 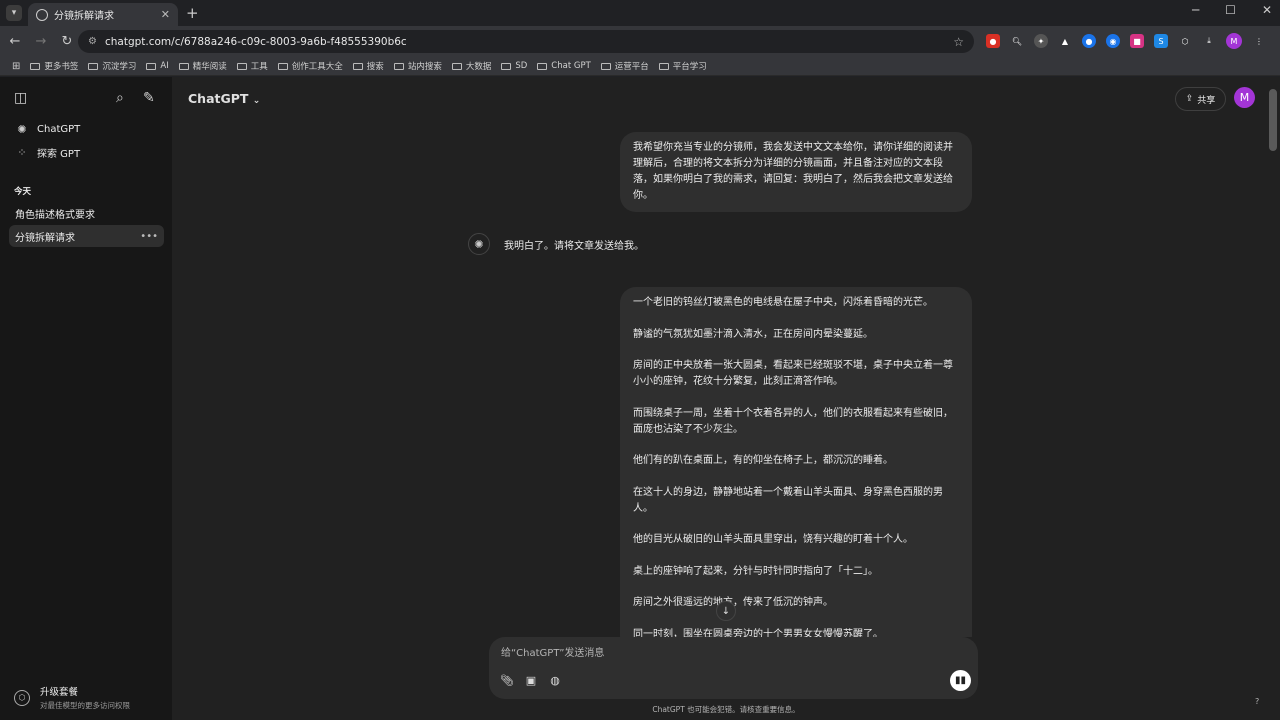 I want to click on bookmark-folder: 更多书签, so click(x=54, y=66).